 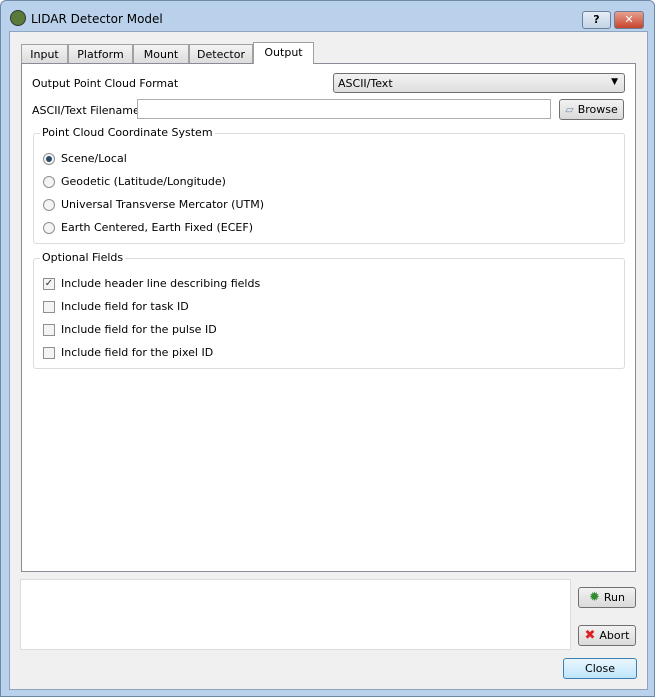 What do you see at coordinates (161, 53) in the screenshot?
I see `tab-mount: Mount` at bounding box center [161, 53].